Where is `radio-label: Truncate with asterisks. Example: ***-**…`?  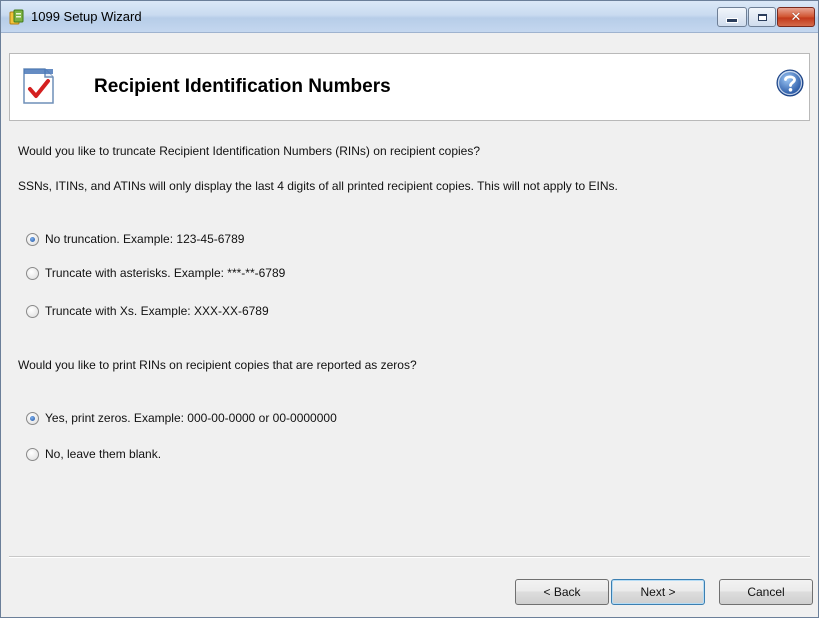
radio-label: Truncate with asterisks. Example: ***-**… is located at coordinates (165, 273).